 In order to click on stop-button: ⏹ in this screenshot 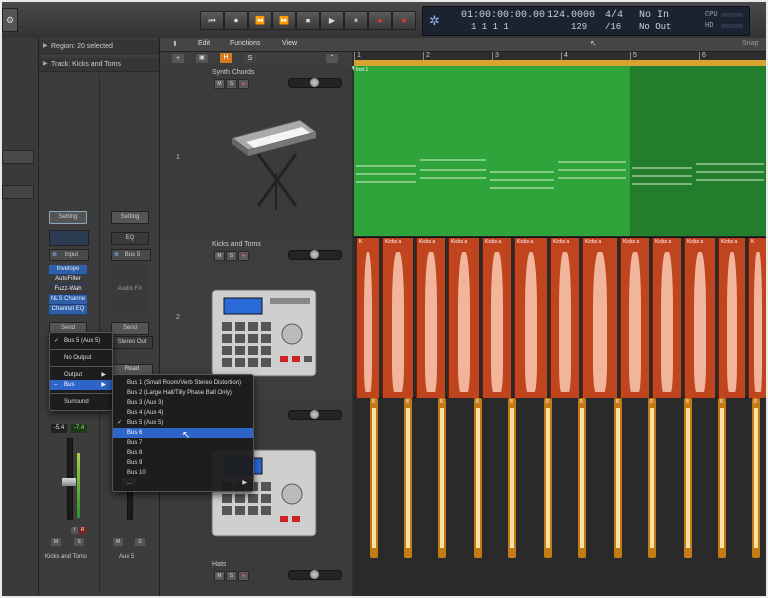, I will do `click(308, 20)`.